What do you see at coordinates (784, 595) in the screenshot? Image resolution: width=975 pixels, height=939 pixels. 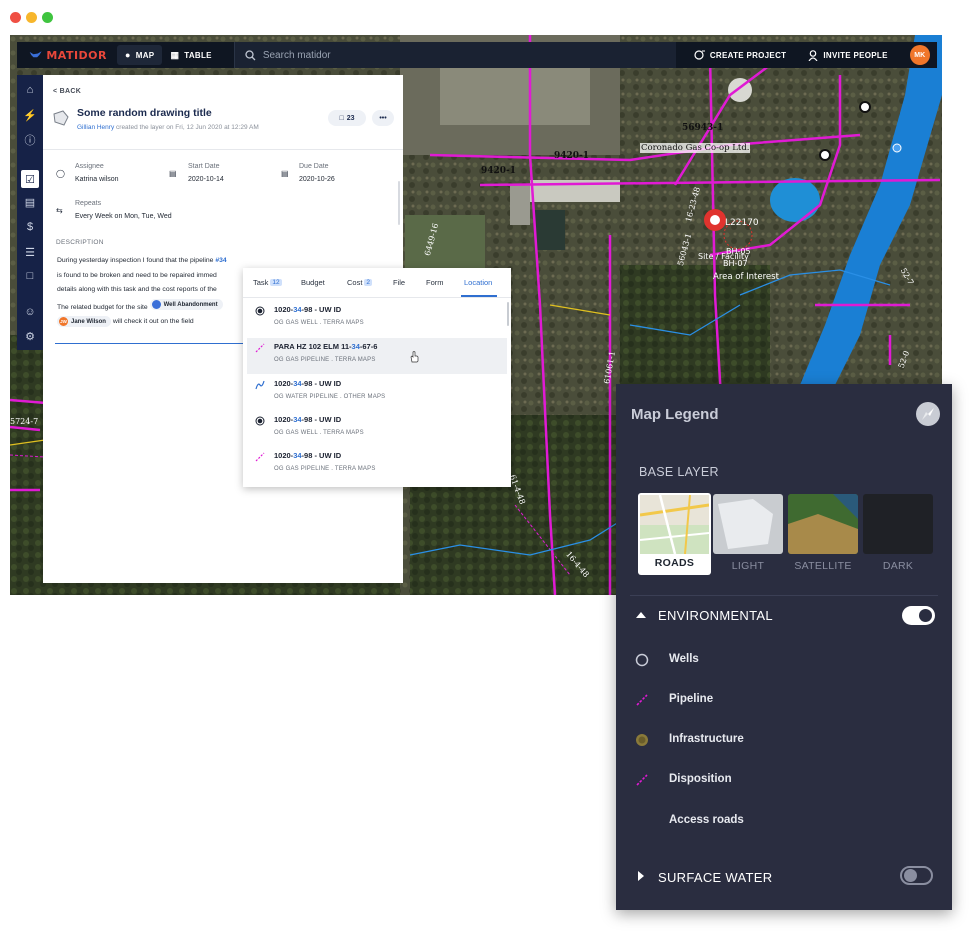 I see `legend-divider` at bounding box center [784, 595].